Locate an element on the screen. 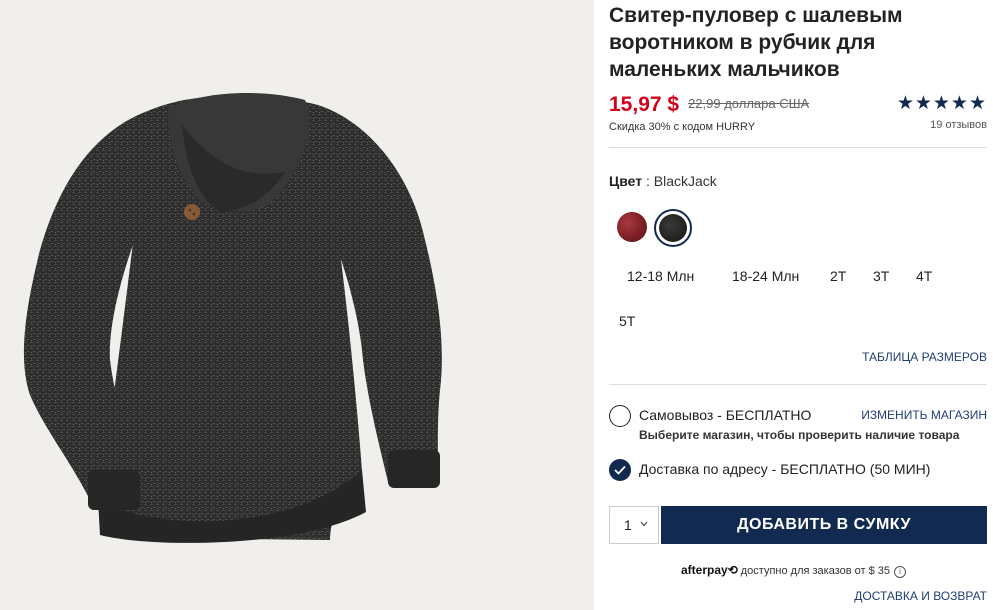  original-price: 22,99 доллара США is located at coordinates (749, 103).